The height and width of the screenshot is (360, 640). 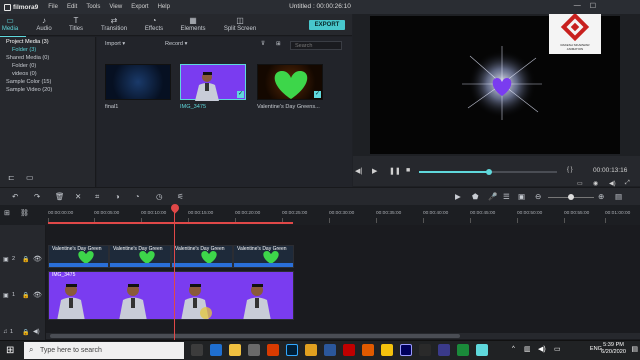 I want to click on playhead-line, so click(x=174, y=273).